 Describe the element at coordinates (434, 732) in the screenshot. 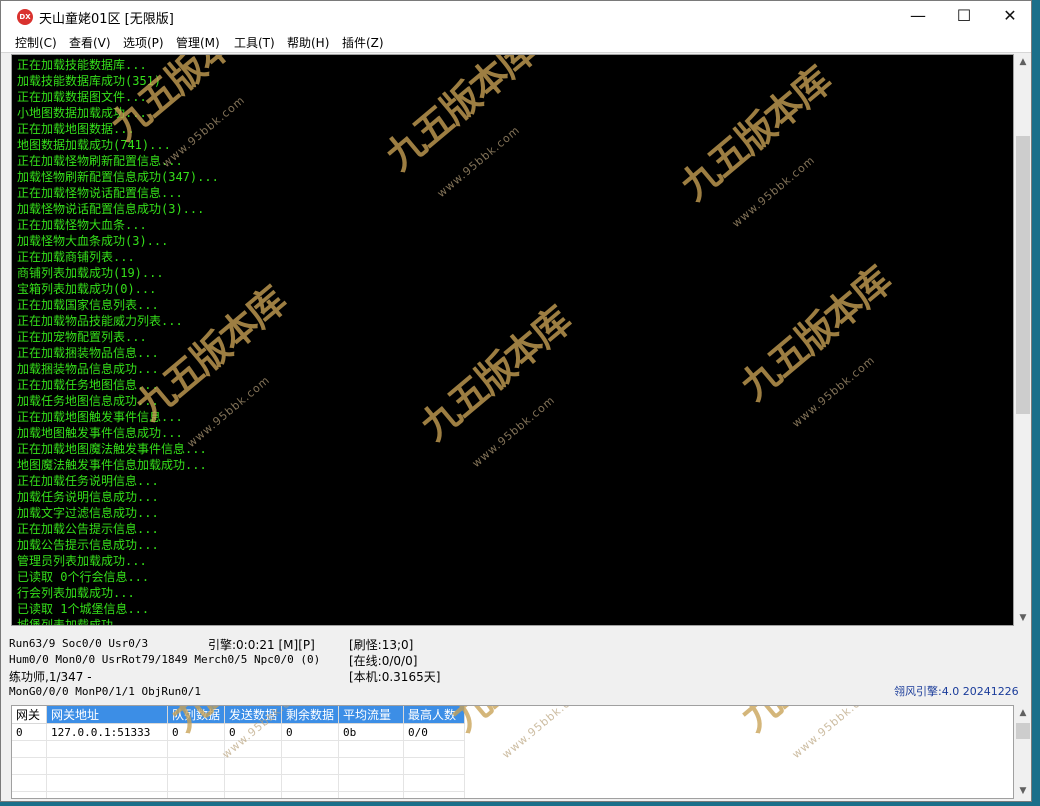

I see `table-cell: 0/0` at that location.